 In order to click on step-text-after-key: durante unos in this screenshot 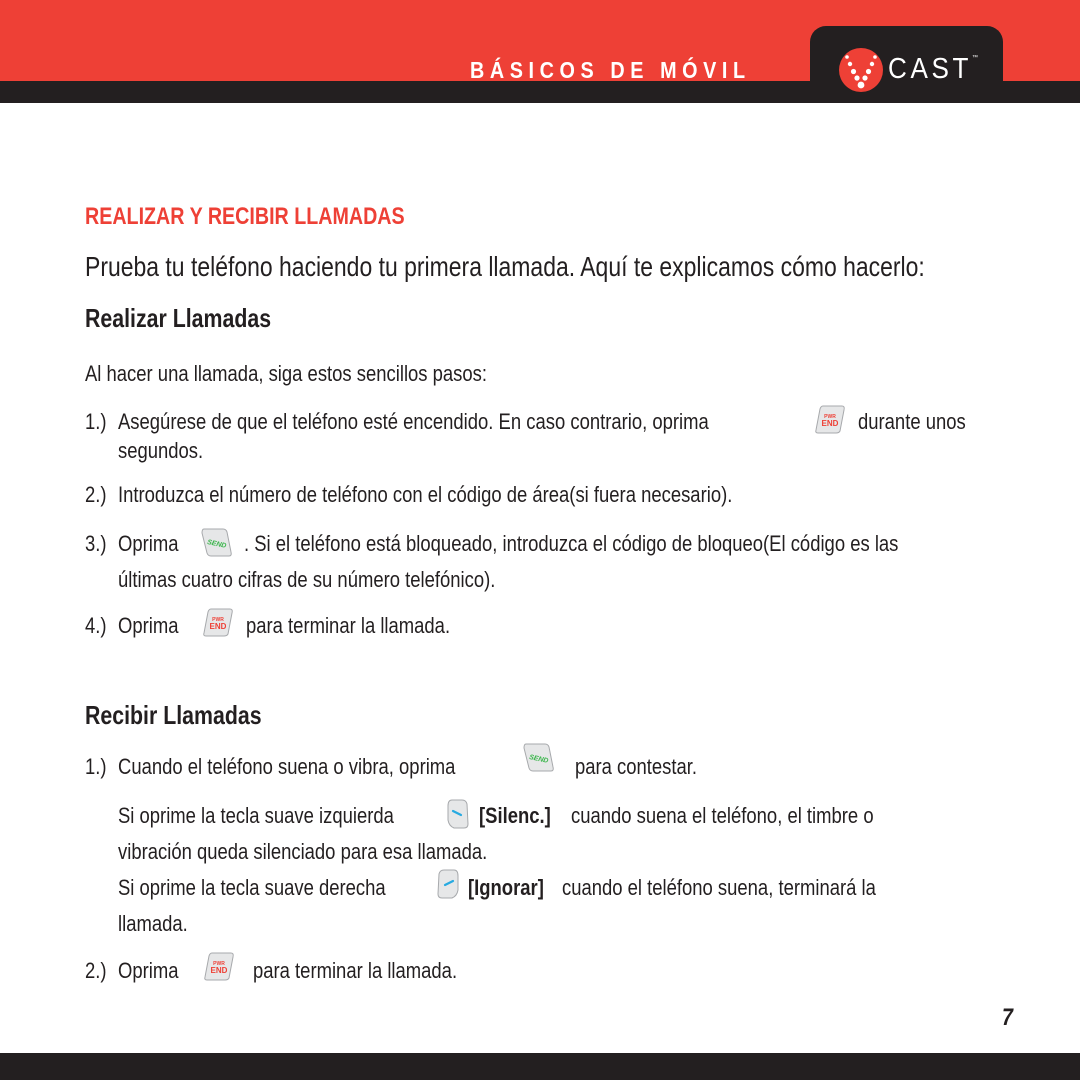, I will do `click(912, 421)`.